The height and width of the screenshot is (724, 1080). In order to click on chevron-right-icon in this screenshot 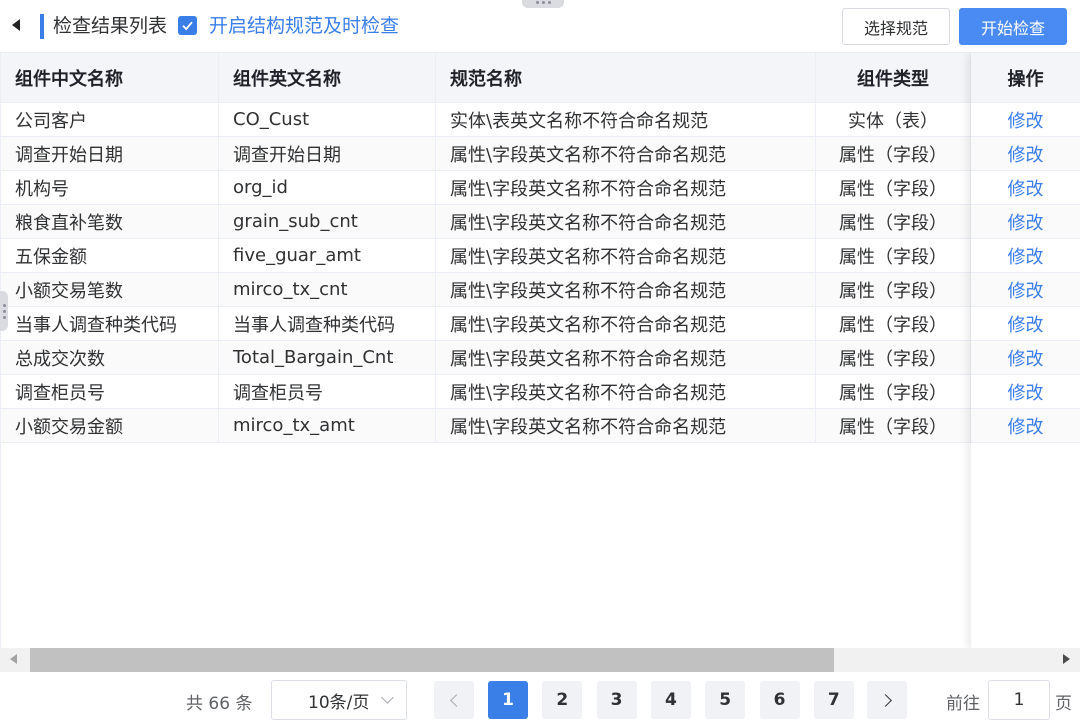, I will do `click(885, 700)`.